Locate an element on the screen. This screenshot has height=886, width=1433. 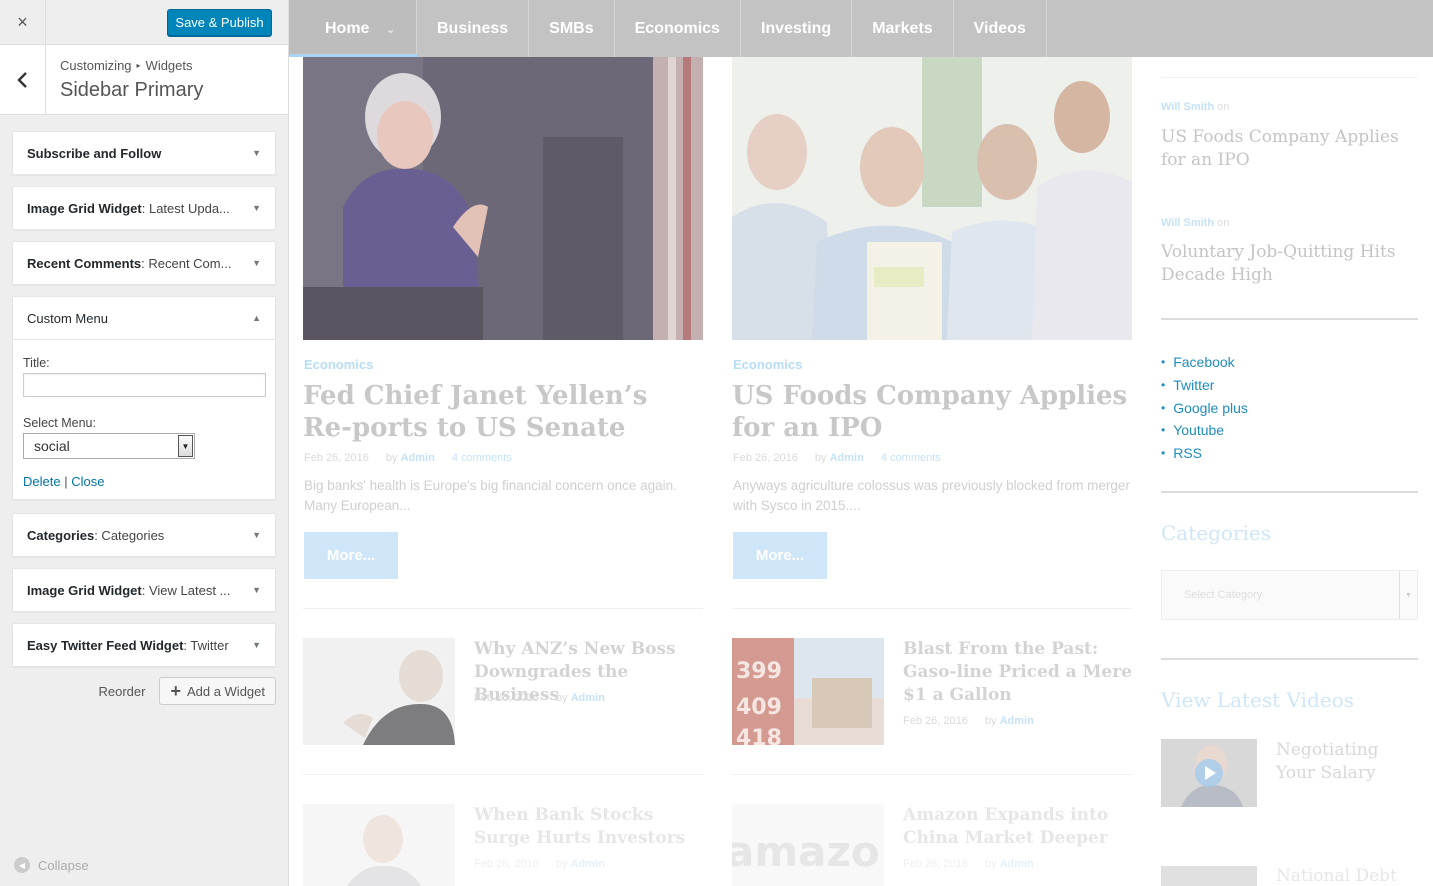
video-title: National Debt is located at coordinates (1346, 875).